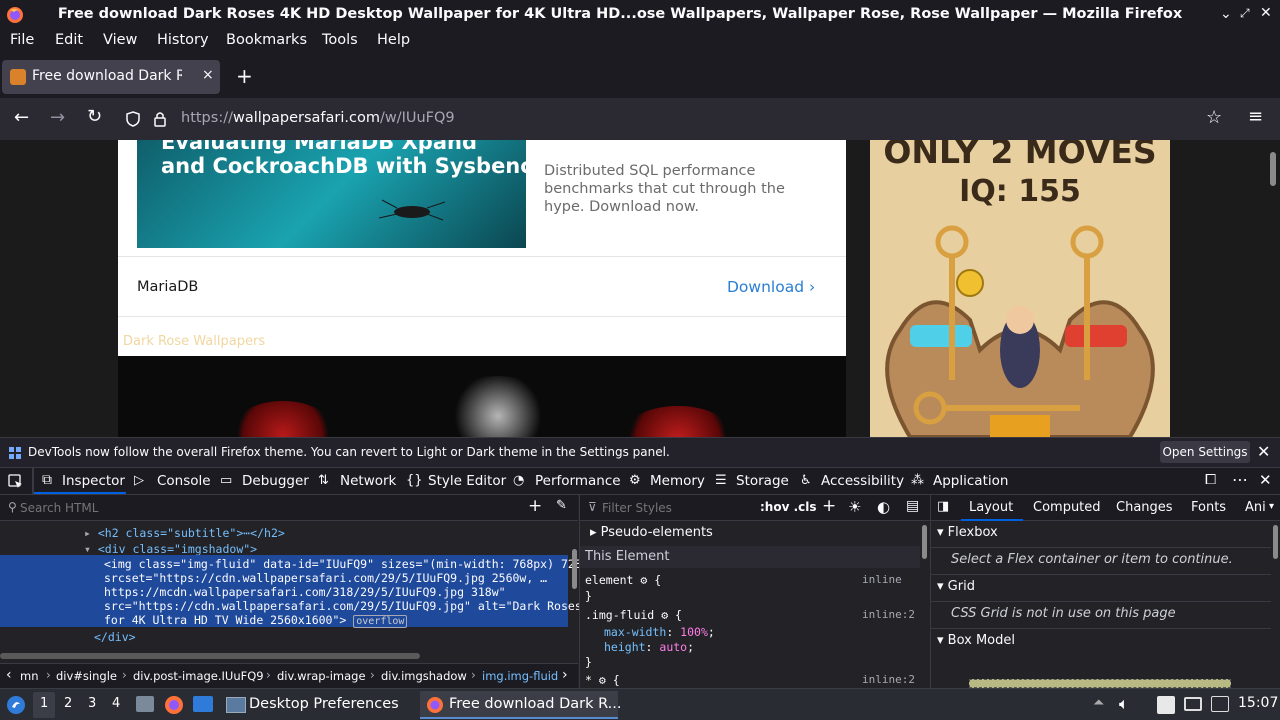  What do you see at coordinates (1266, 13) in the screenshot?
I see `close-window-icon: ✕` at bounding box center [1266, 13].